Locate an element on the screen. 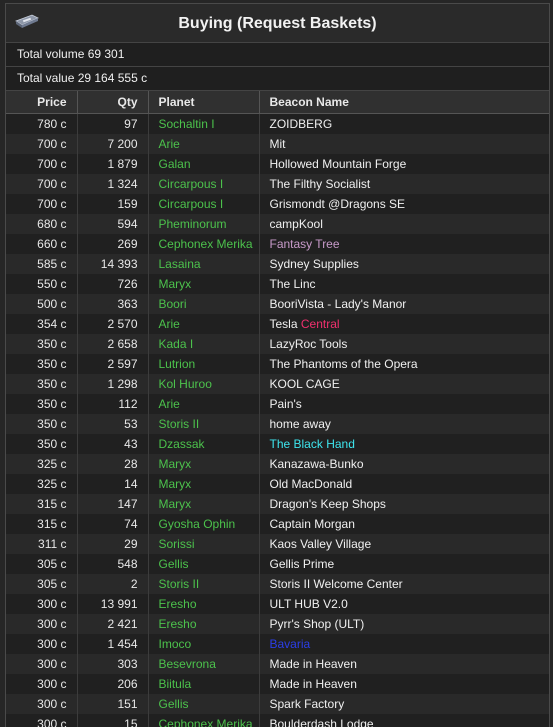 The height and width of the screenshot is (727, 553). beacon-name-segment: Tesla is located at coordinates (285, 324).